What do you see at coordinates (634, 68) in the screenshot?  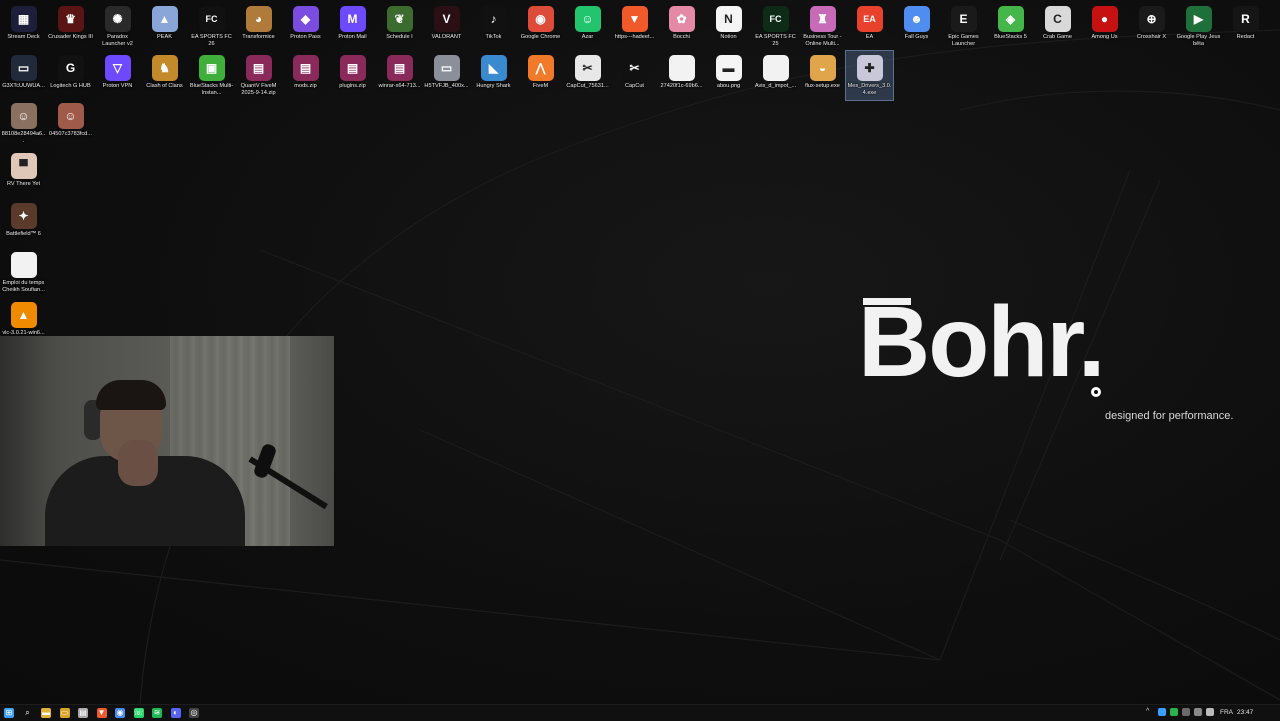 I see `capcut-icon: ✂` at bounding box center [634, 68].